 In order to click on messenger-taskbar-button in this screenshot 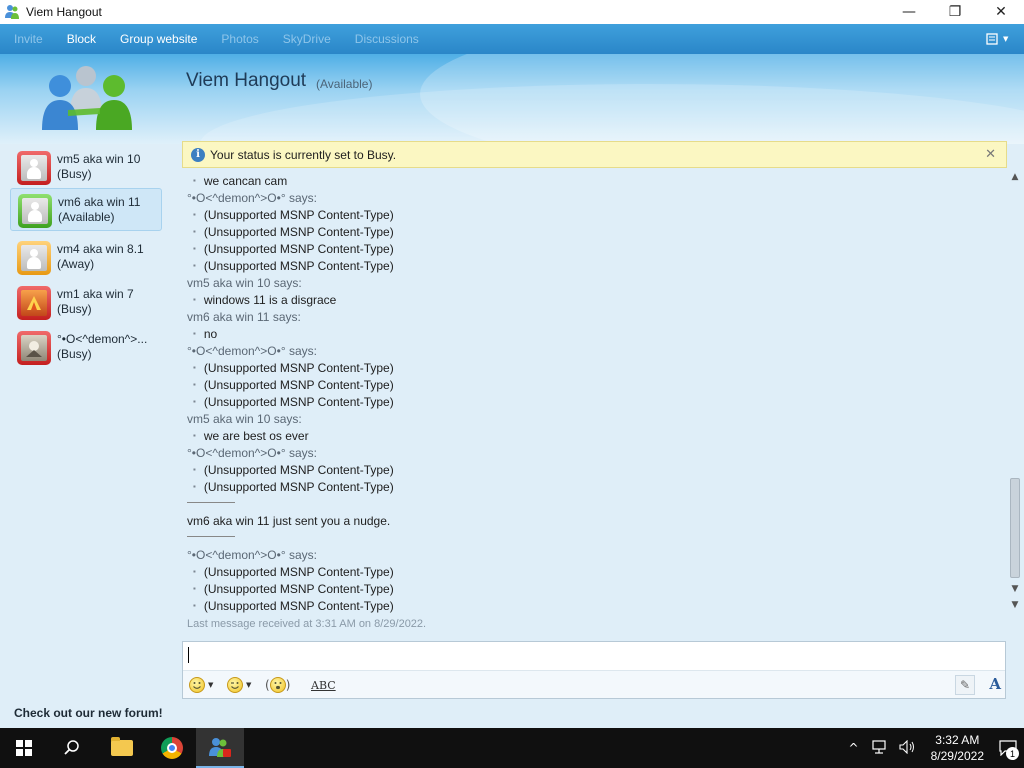, I will do `click(220, 748)`.